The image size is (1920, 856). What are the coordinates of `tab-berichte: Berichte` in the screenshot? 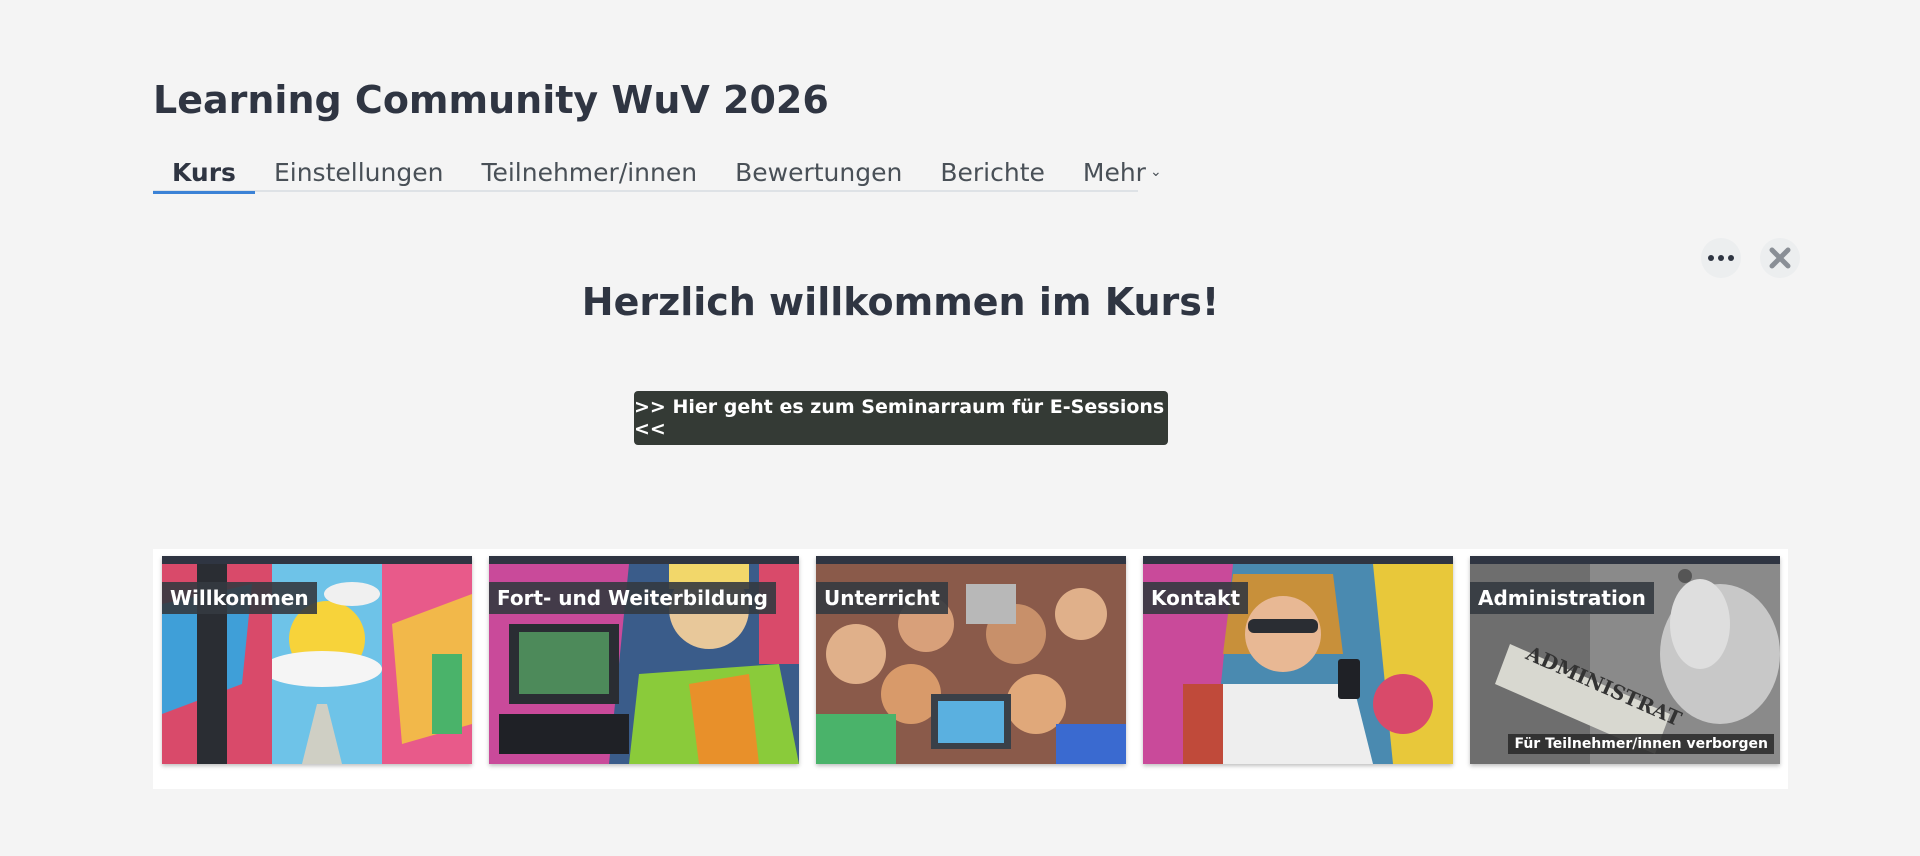 It's located at (992, 172).